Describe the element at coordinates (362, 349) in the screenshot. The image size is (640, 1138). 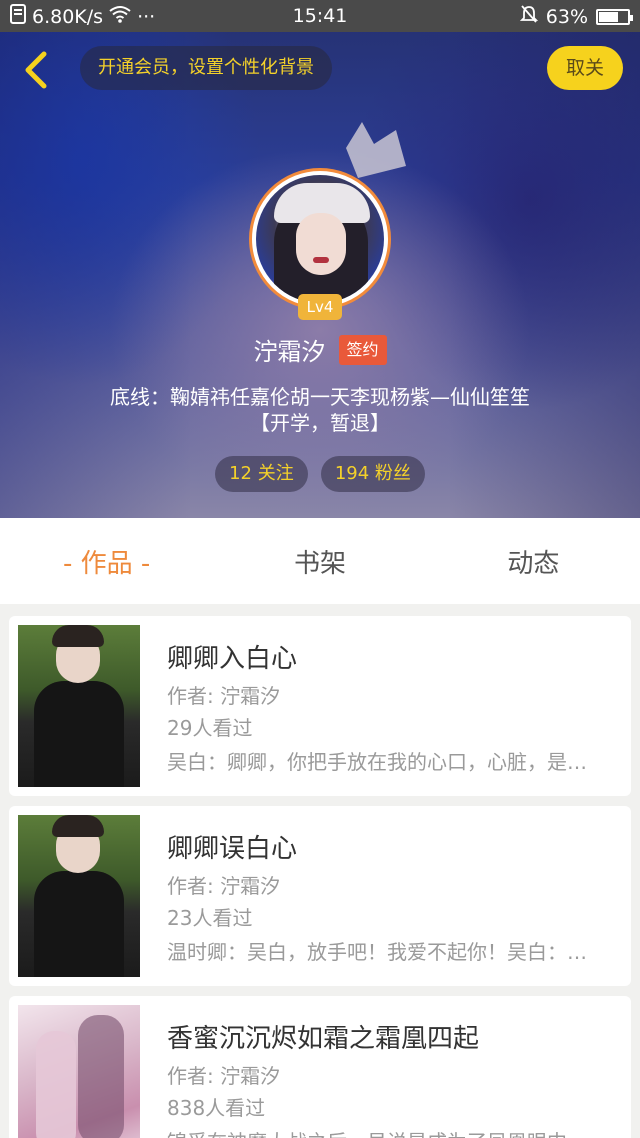
I see `signed-badge: 签约` at that location.